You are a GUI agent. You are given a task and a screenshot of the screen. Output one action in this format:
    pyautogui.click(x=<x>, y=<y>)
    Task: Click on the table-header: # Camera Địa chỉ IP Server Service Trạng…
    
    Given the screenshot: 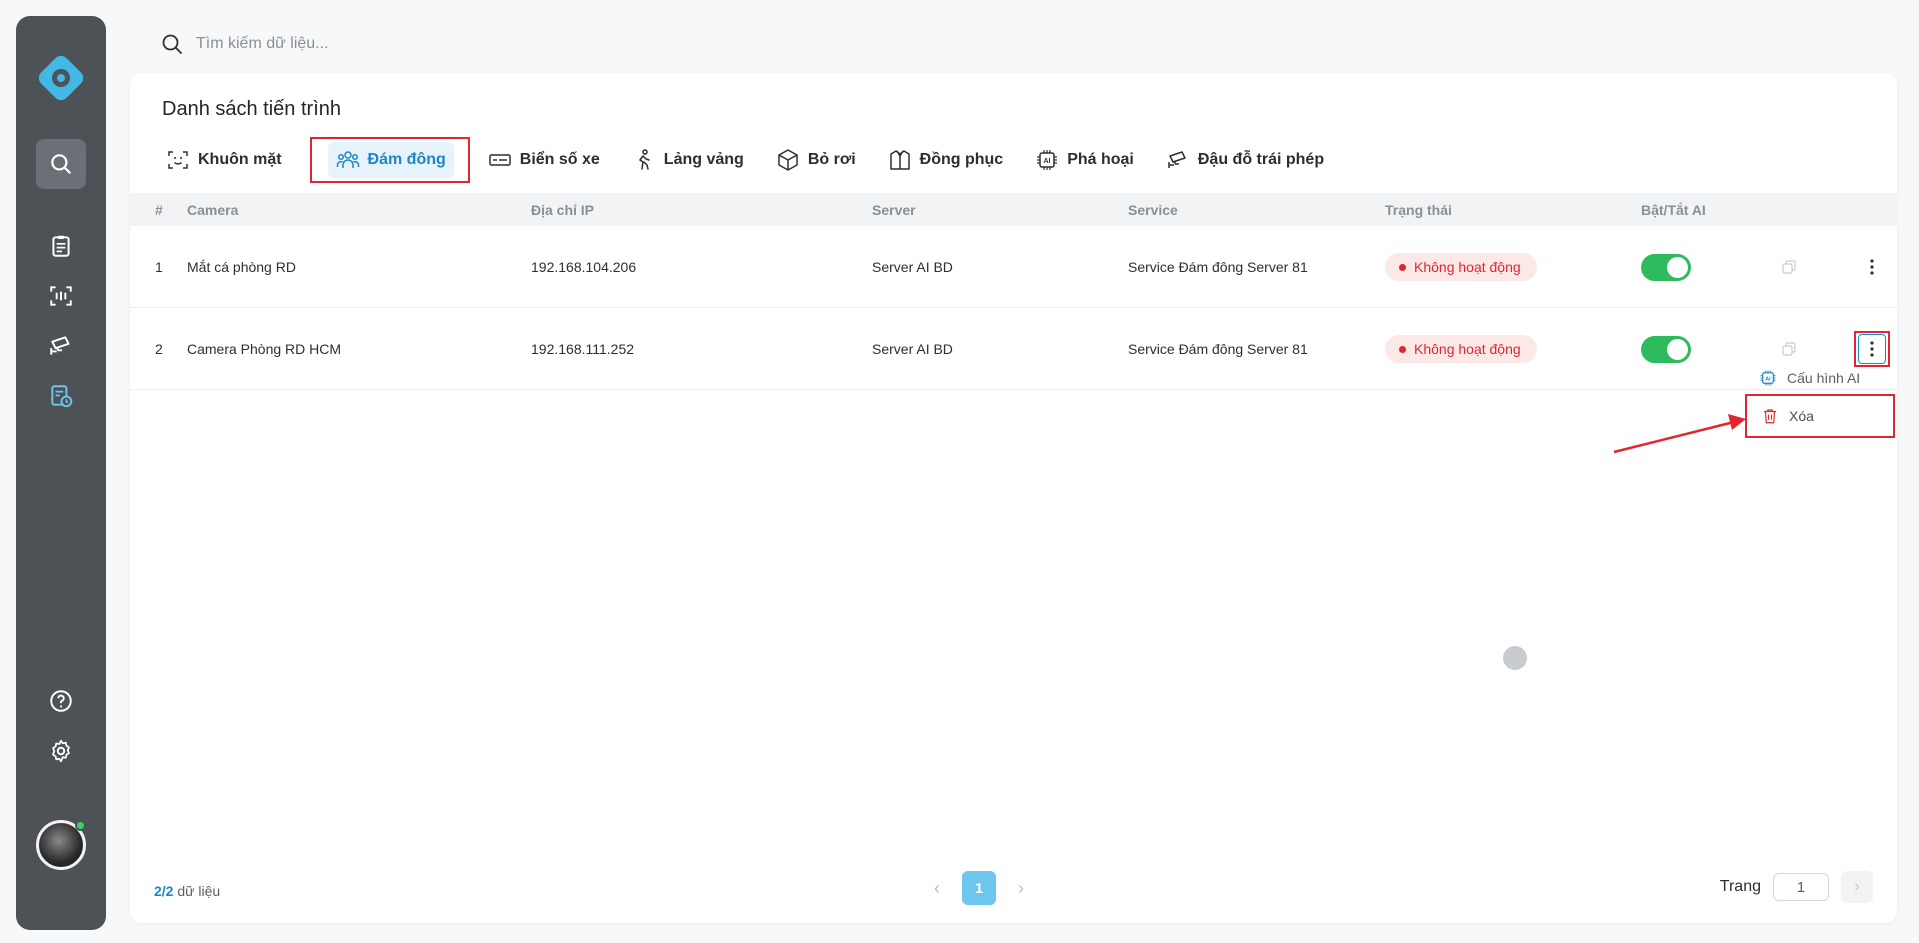 What is the action you would take?
    pyautogui.click(x=1013, y=209)
    